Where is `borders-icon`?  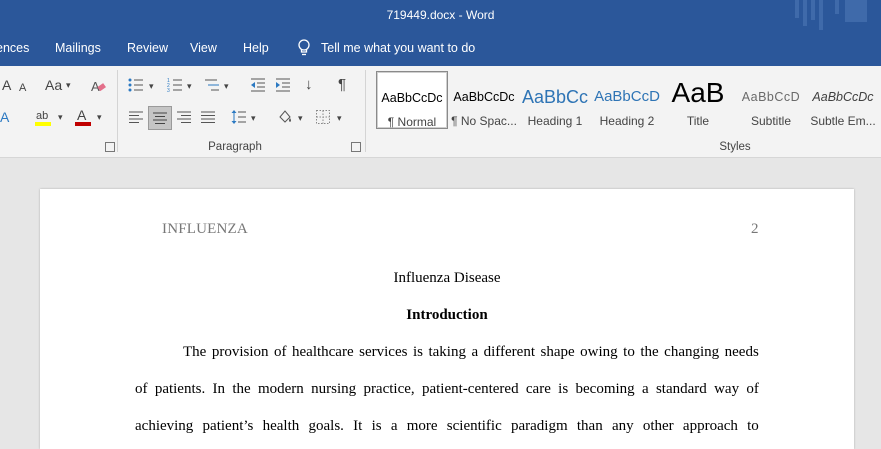 borders-icon is located at coordinates (323, 117).